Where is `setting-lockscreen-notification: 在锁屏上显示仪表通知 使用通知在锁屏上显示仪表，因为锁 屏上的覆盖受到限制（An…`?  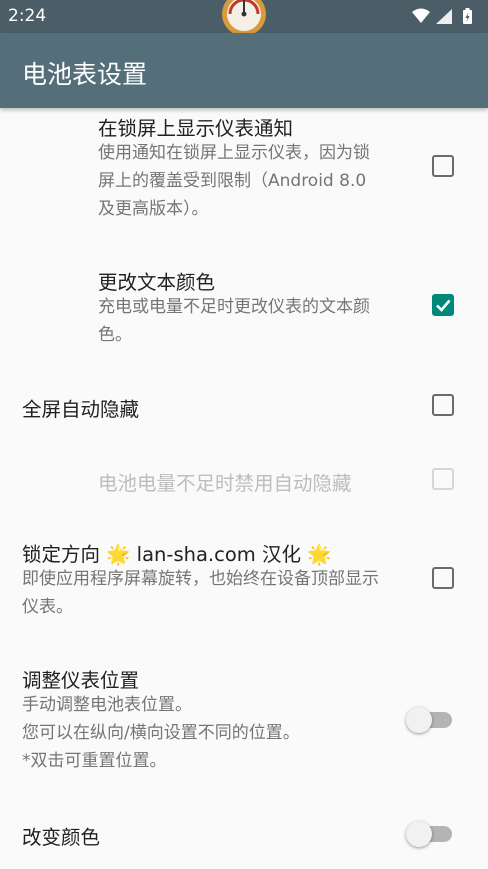
setting-lockscreen-notification: 在锁屏上显示仪表通知 使用通知在锁屏上显示仪表，因为锁 屏上的覆盖受到限制（An… is located at coordinates (244, 171).